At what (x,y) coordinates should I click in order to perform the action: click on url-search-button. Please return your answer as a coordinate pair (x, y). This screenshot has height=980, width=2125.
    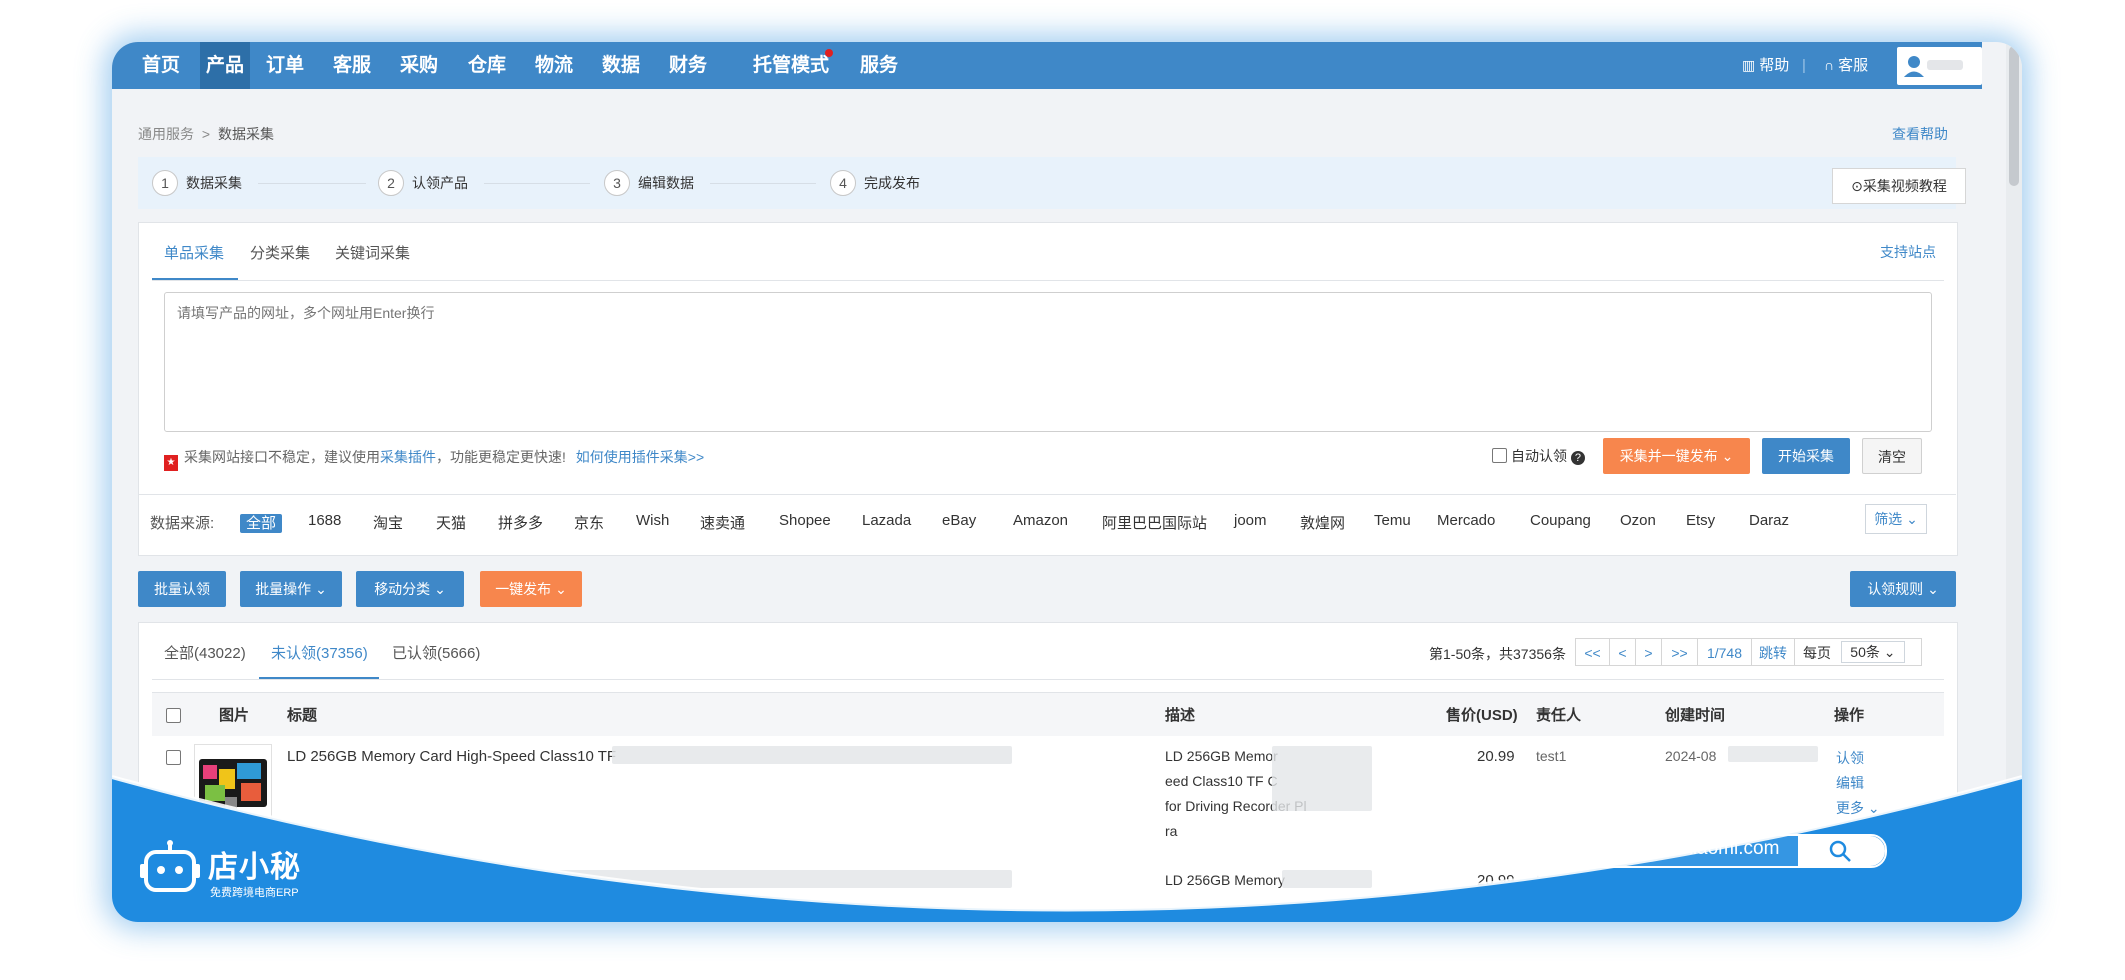
    Looking at the image, I should click on (1841, 851).